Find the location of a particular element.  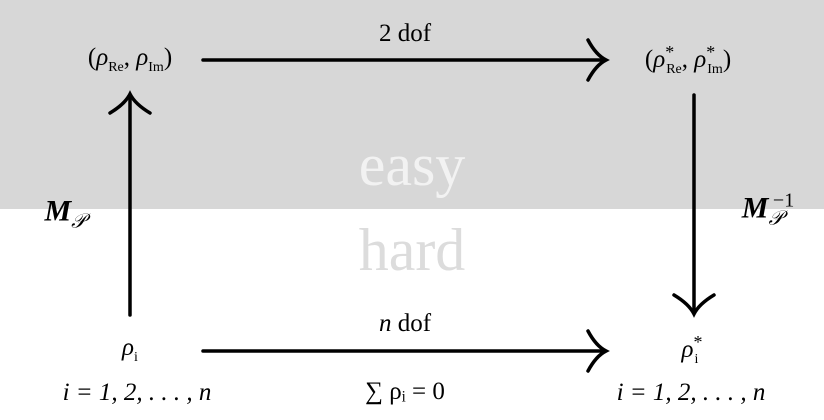

node-rho-re-im: (ρRe, ρIm) is located at coordinates (130, 59).